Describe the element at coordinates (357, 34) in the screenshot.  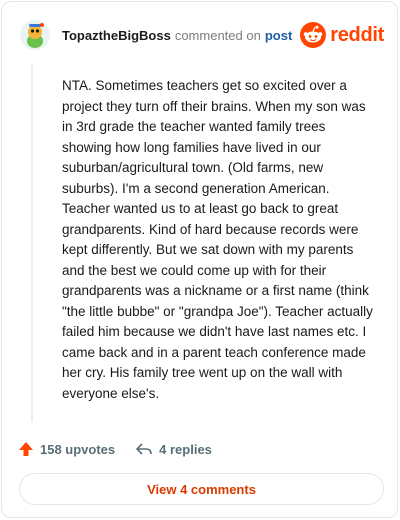
I see `reddit-wordmark: reddit` at that location.